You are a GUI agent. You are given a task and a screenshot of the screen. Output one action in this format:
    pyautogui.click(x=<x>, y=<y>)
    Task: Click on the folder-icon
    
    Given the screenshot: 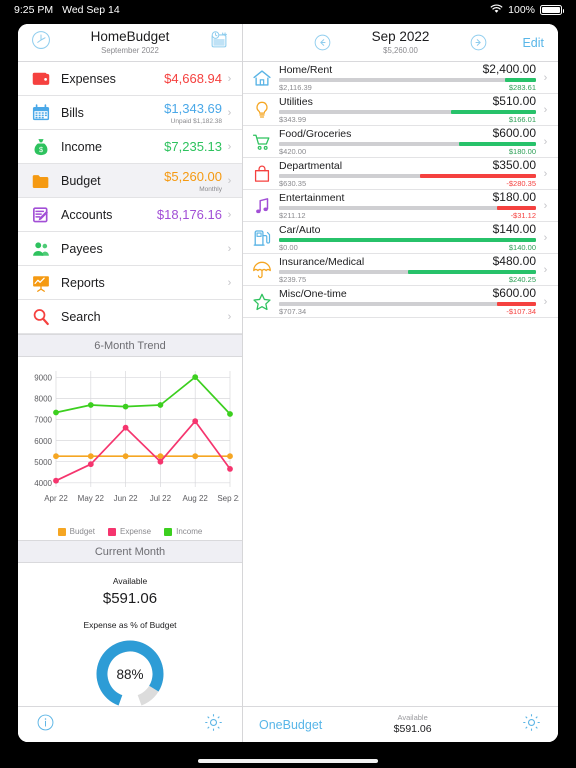 What is the action you would take?
    pyautogui.click(x=41, y=181)
    